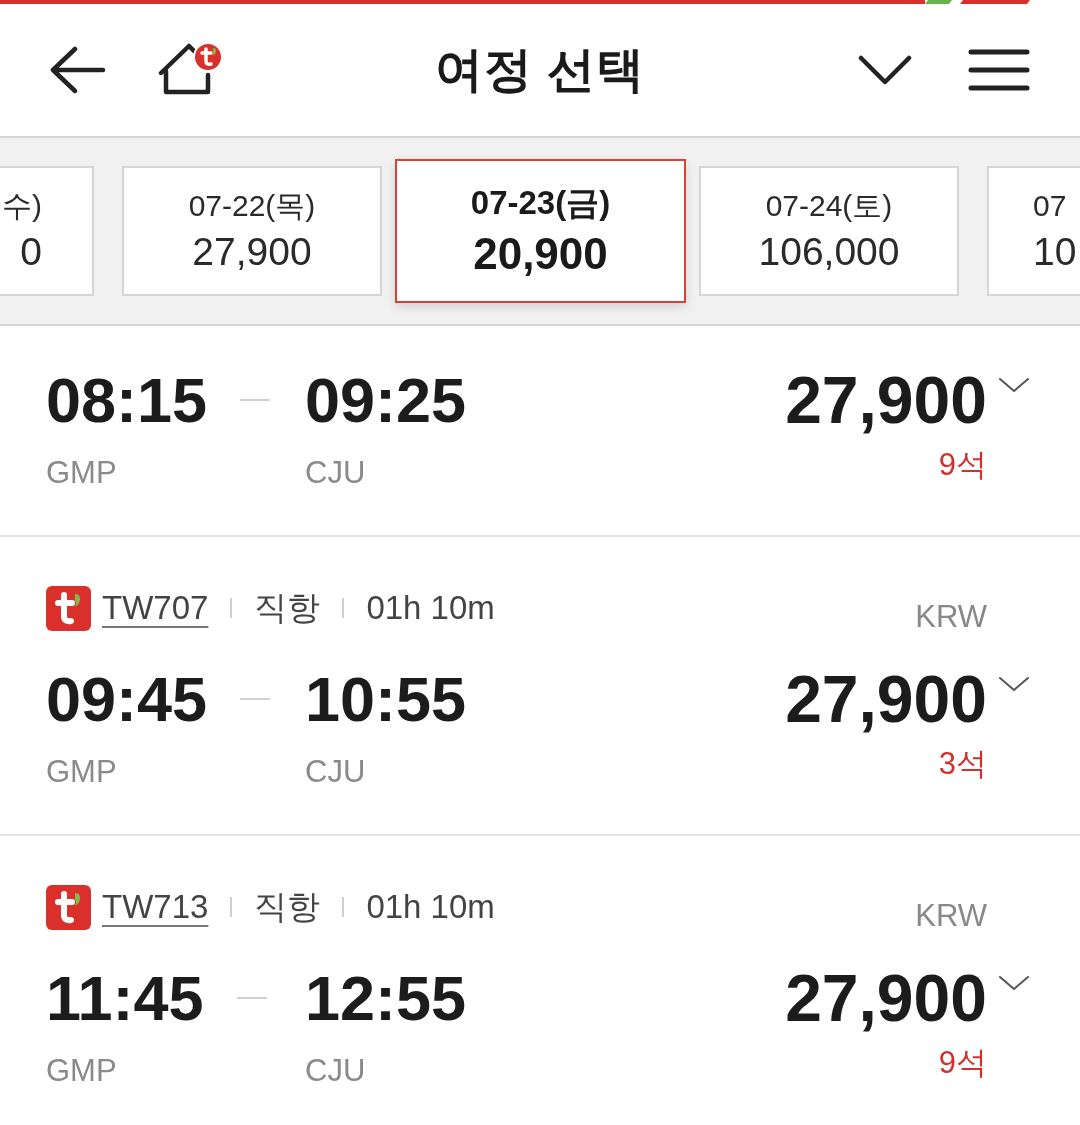 This screenshot has width=1080, height=1125. I want to click on date-tab: 수) 0, so click(47, 231).